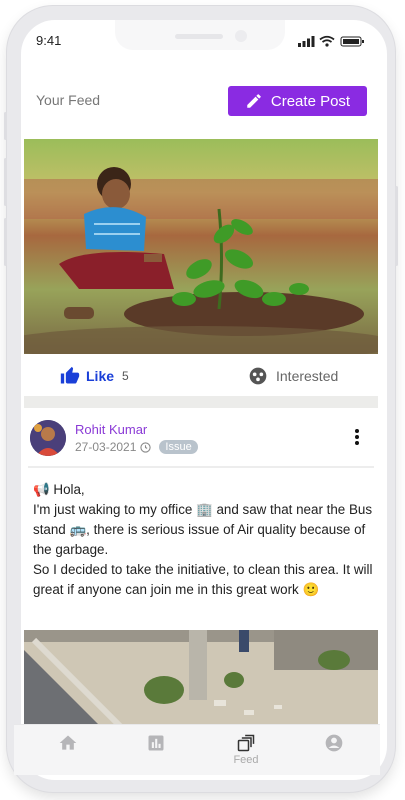 This screenshot has width=405, height=800. I want to click on more-options-icon, so click(357, 439).